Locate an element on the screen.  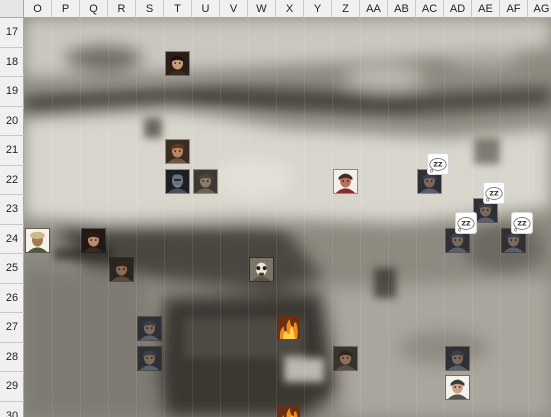
bearded-ranger-token-q24 is located at coordinates (93, 240).